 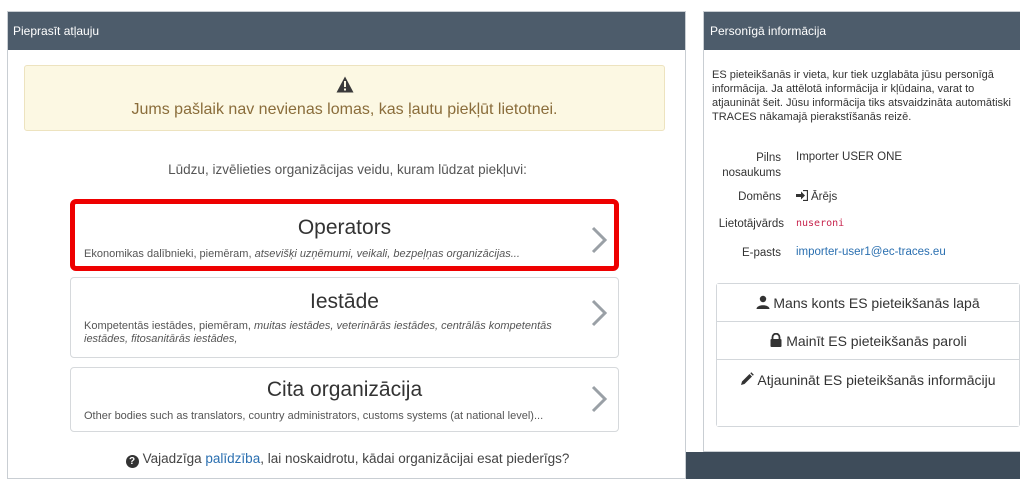 What do you see at coordinates (751, 165) in the screenshot?
I see `full-name-label: Pilns nosaukums` at bounding box center [751, 165].